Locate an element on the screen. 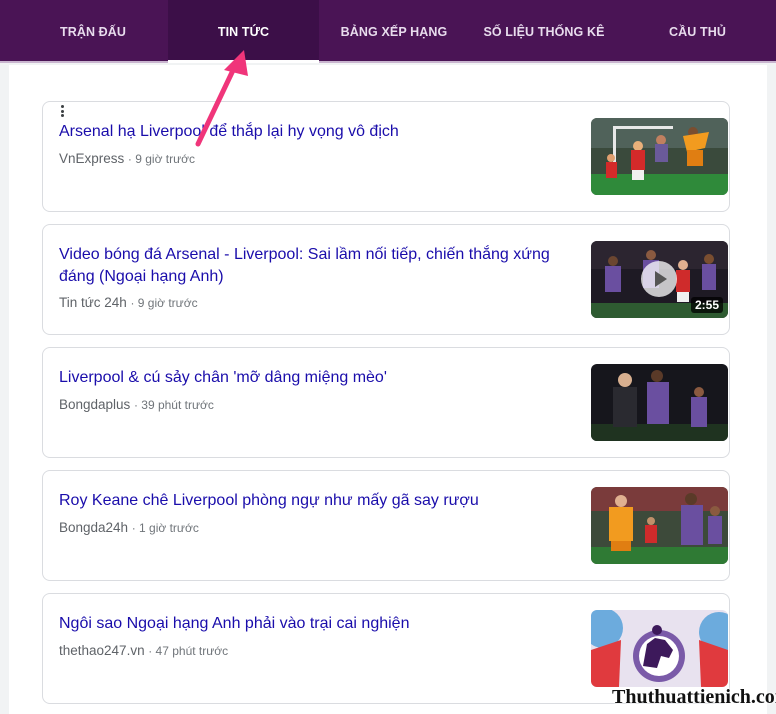  raya-penalty-photo is located at coordinates (659, 525).